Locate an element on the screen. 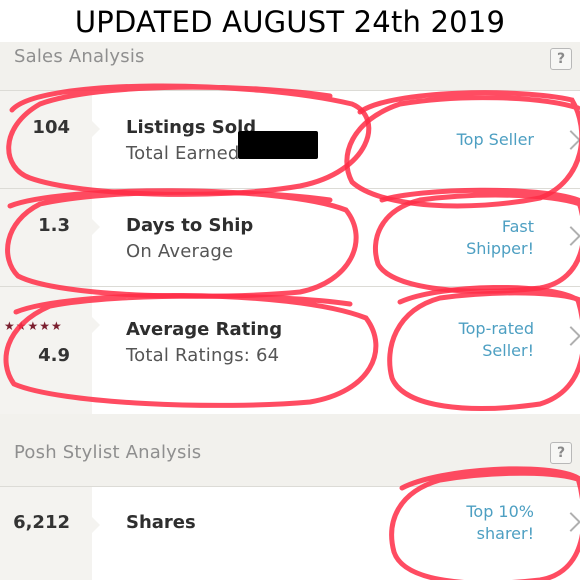  metric-cell: ★★★★★ 4.9 is located at coordinates (50, 350).